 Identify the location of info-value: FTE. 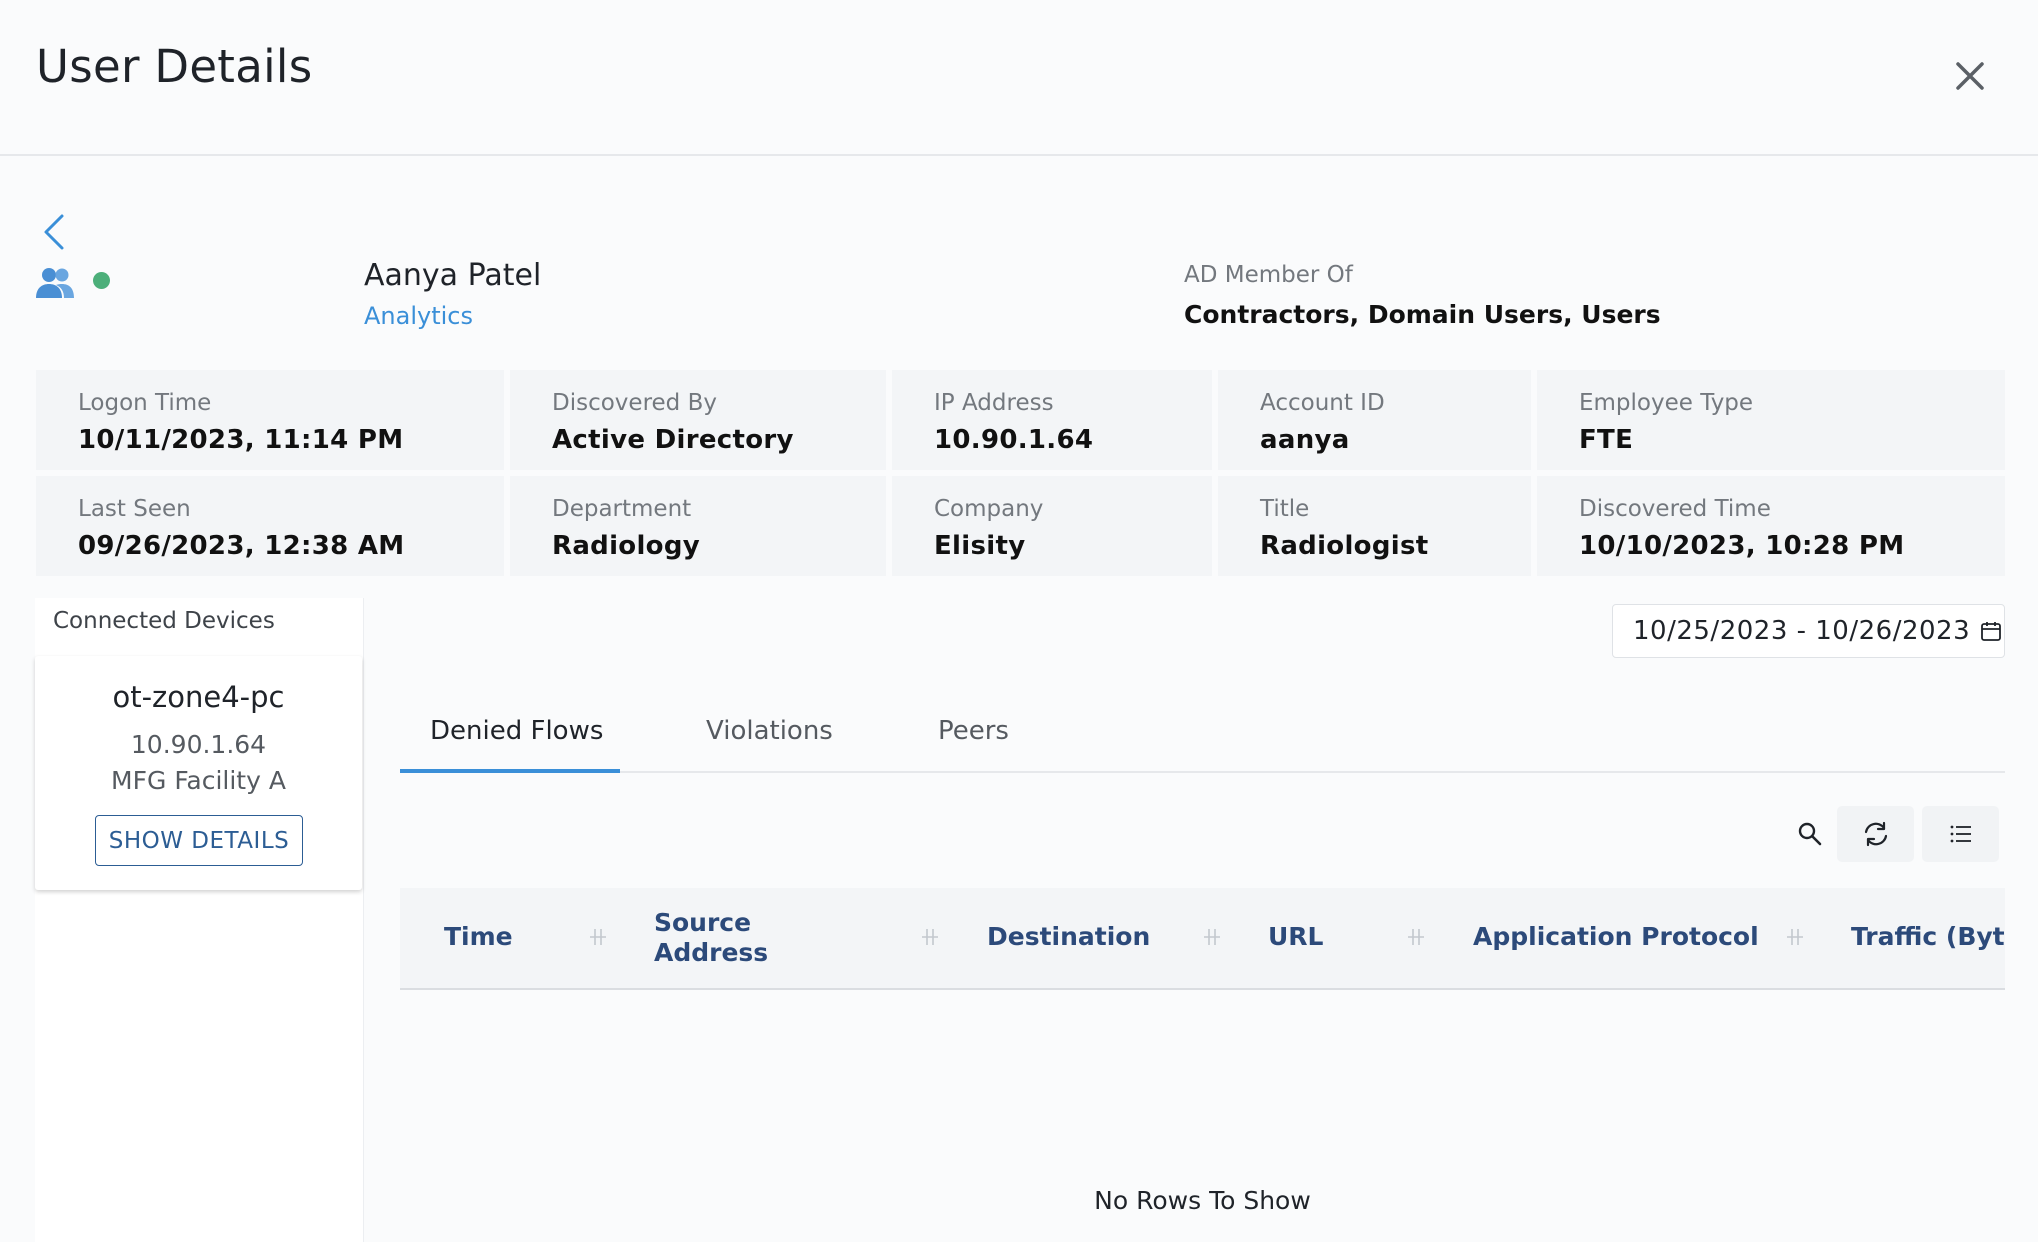
(1606, 440).